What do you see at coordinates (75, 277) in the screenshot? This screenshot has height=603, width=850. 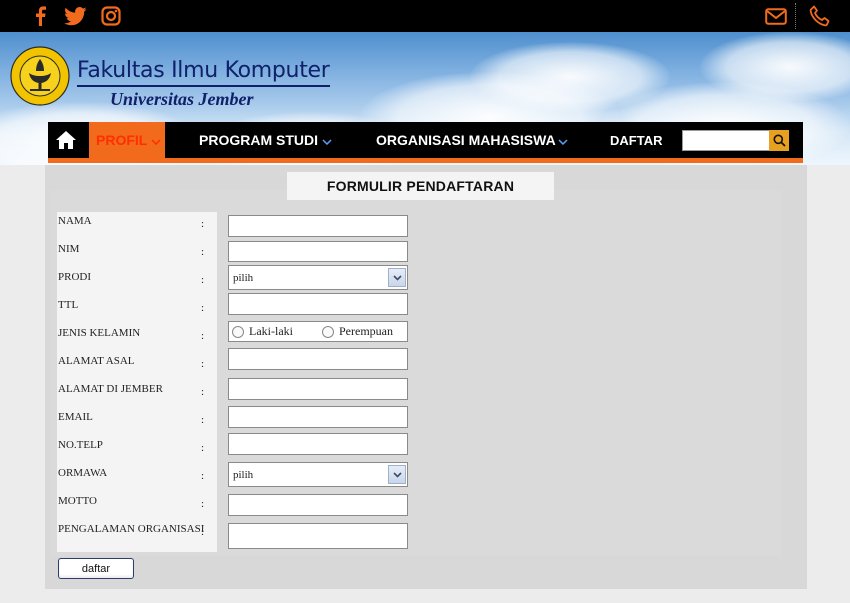 I see `label-prodi: PRODI` at bounding box center [75, 277].